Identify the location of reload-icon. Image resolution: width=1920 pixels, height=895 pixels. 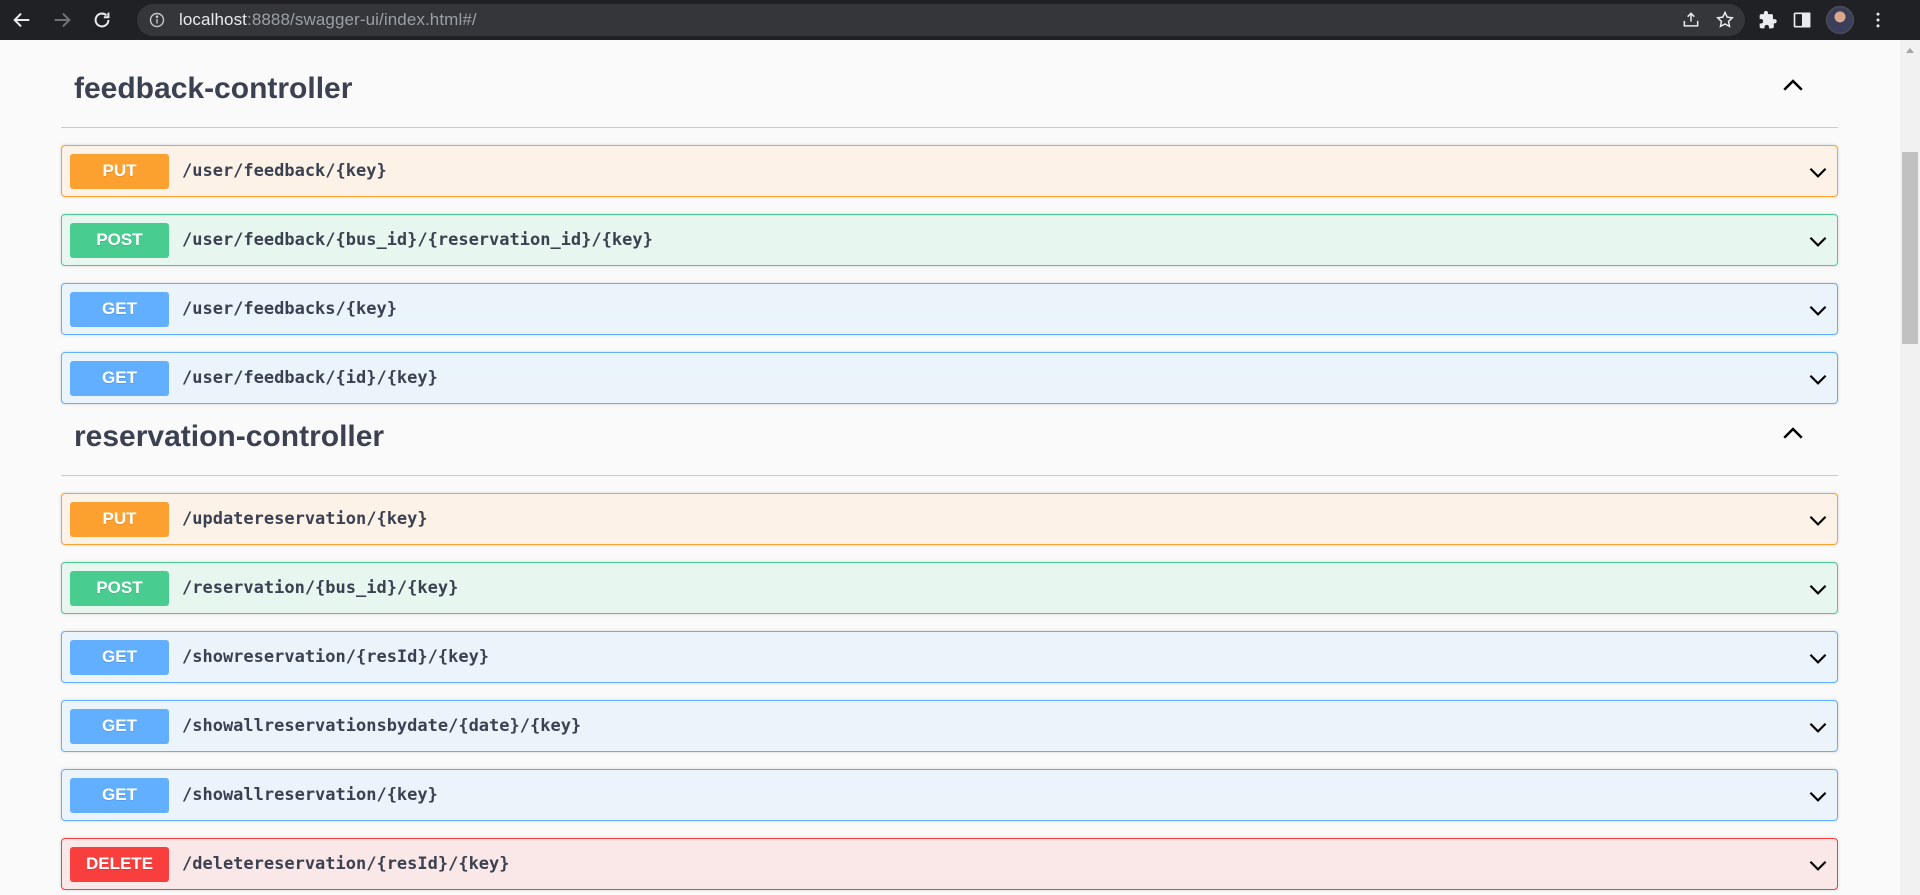
(102, 20).